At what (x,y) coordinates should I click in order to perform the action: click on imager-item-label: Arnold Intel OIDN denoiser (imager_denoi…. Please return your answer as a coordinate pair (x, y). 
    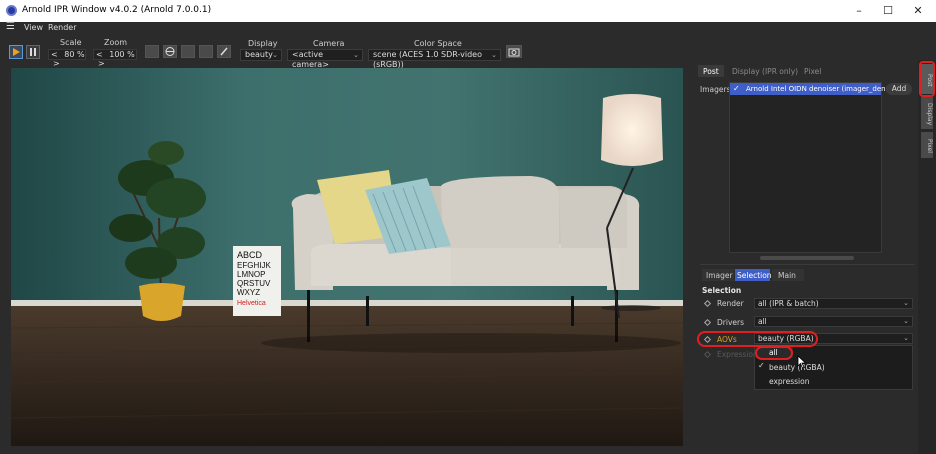
    Looking at the image, I should click on (821, 89).